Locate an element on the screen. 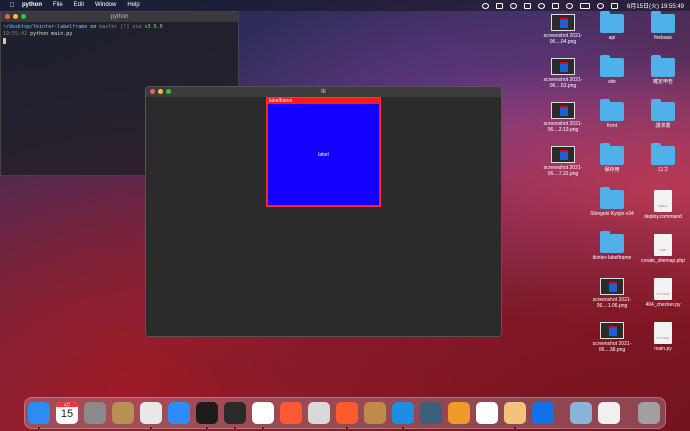  chrome-icon is located at coordinates (151, 413).